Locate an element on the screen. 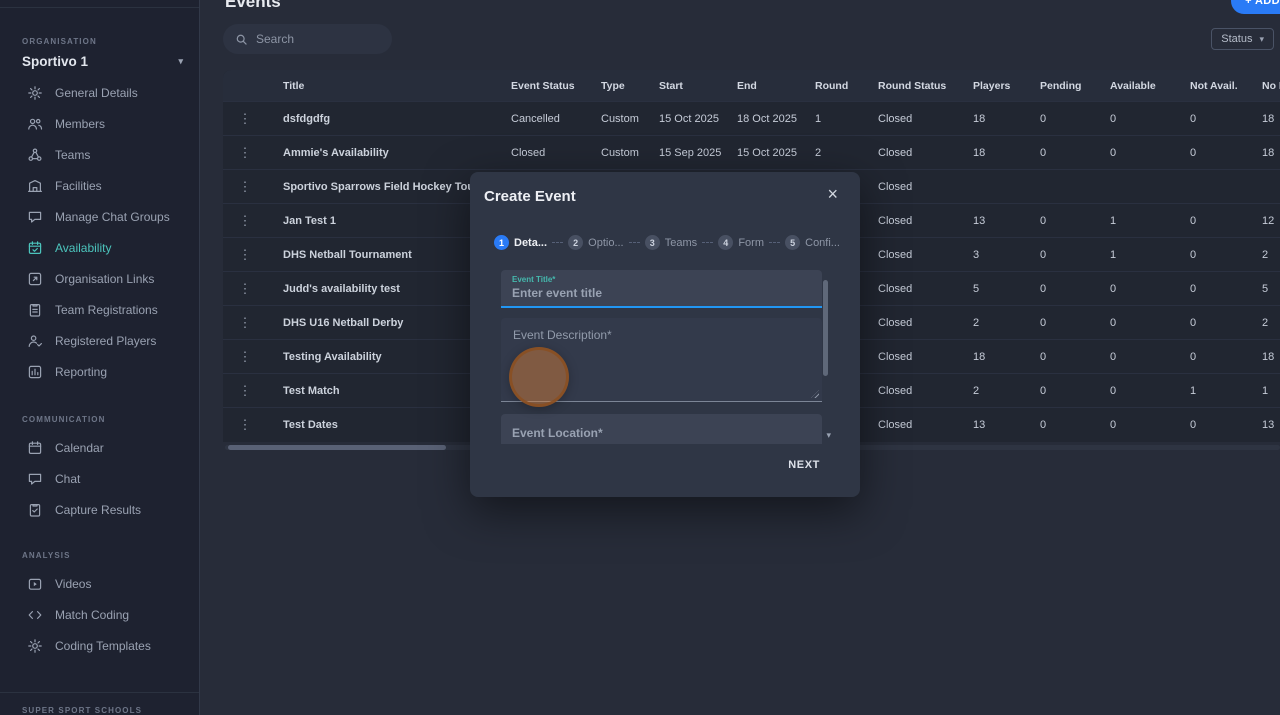  sidebar-item-chat: Chat is located at coordinates (99, 478).